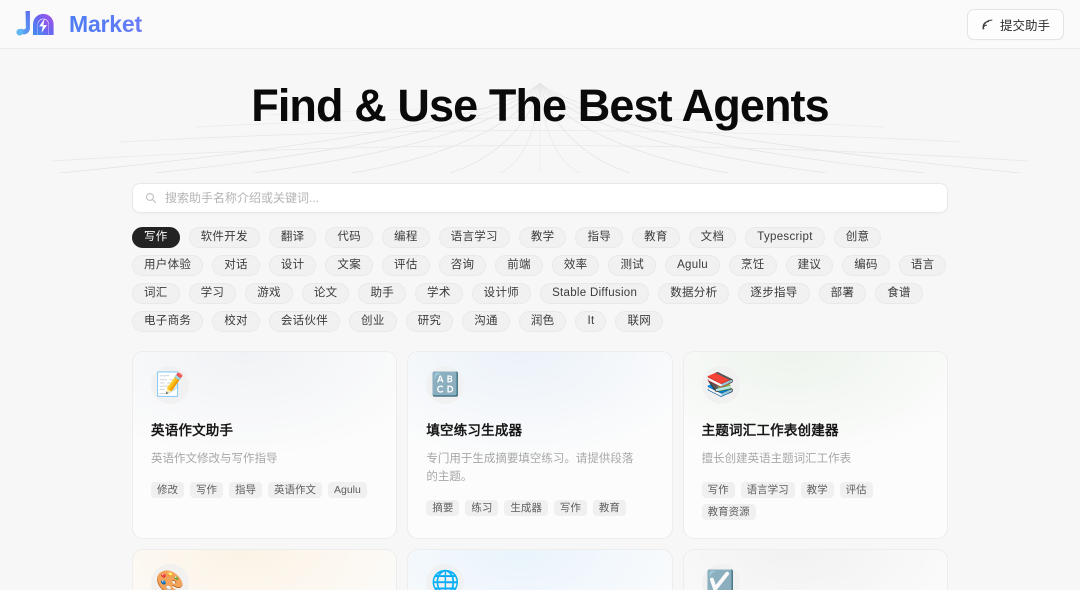 This screenshot has width=1080, height=590. I want to click on filter-tag: 烹饪, so click(753, 265).